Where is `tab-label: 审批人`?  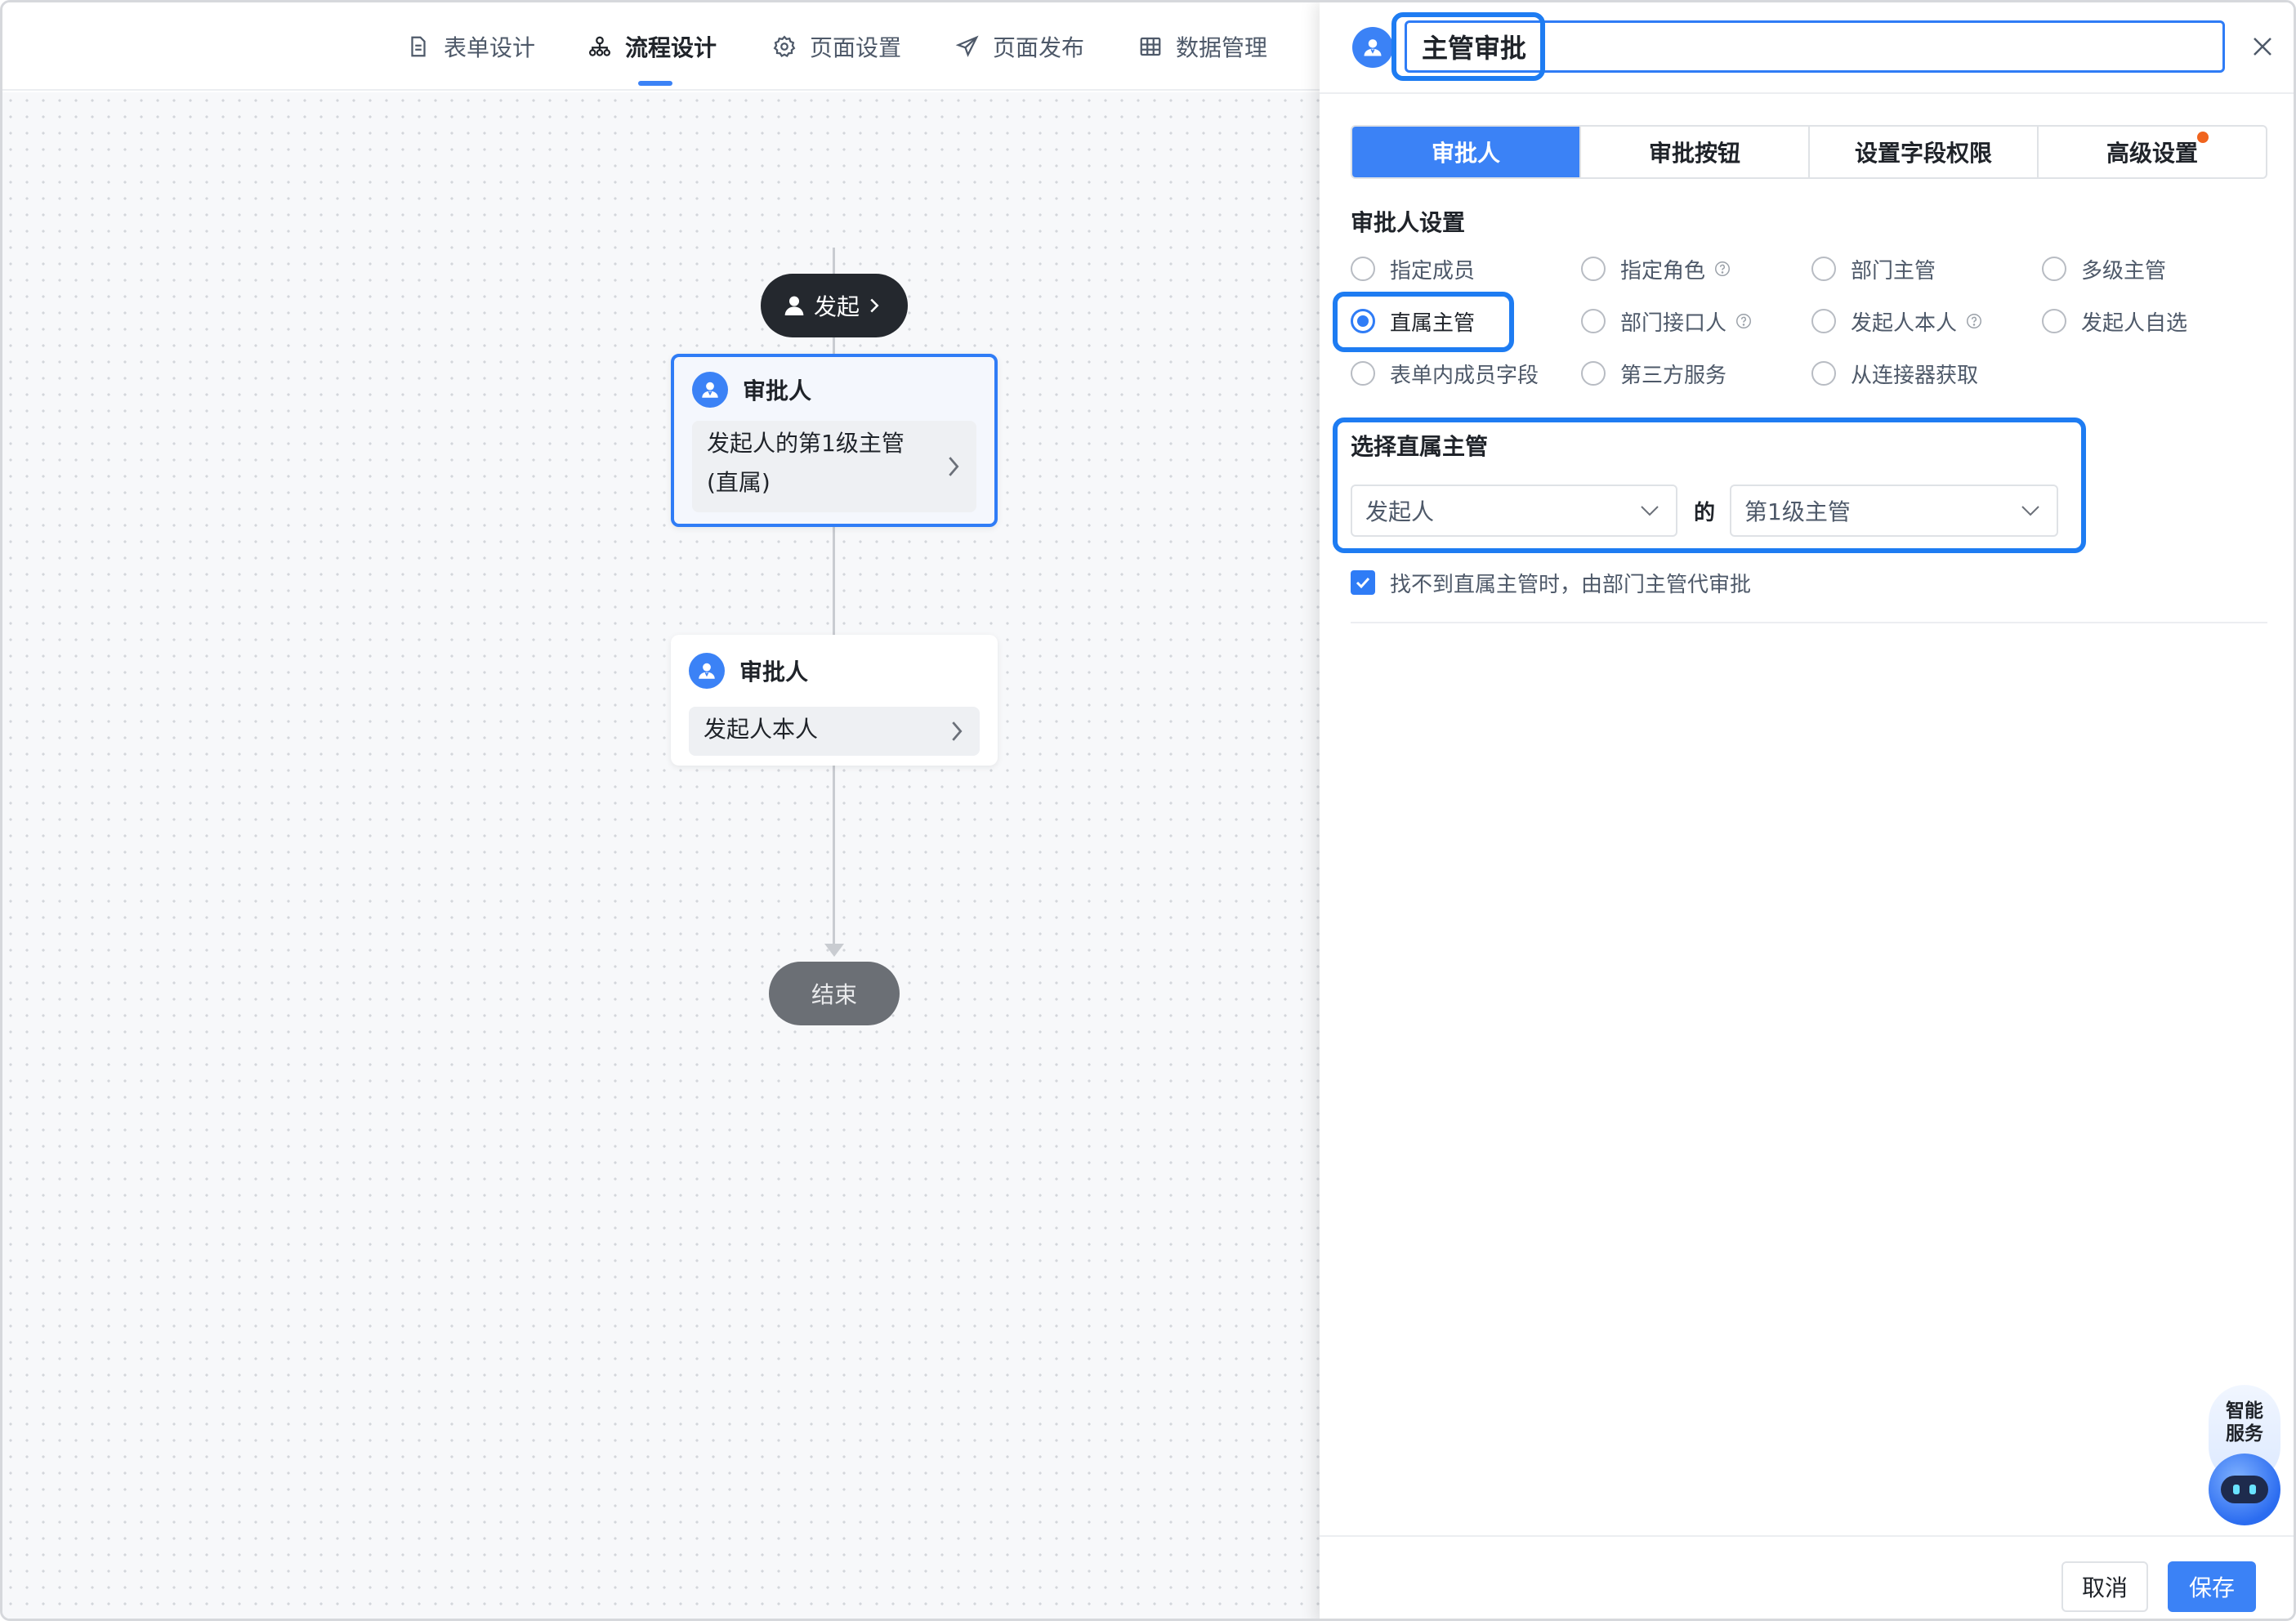 tab-label: 审批人 is located at coordinates (1465, 153).